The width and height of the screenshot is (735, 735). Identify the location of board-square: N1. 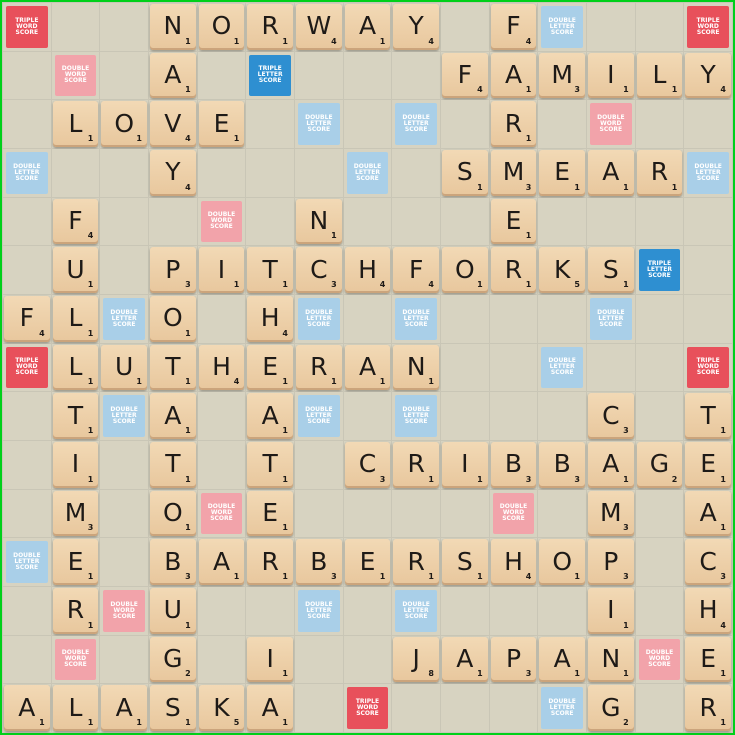
(173, 27).